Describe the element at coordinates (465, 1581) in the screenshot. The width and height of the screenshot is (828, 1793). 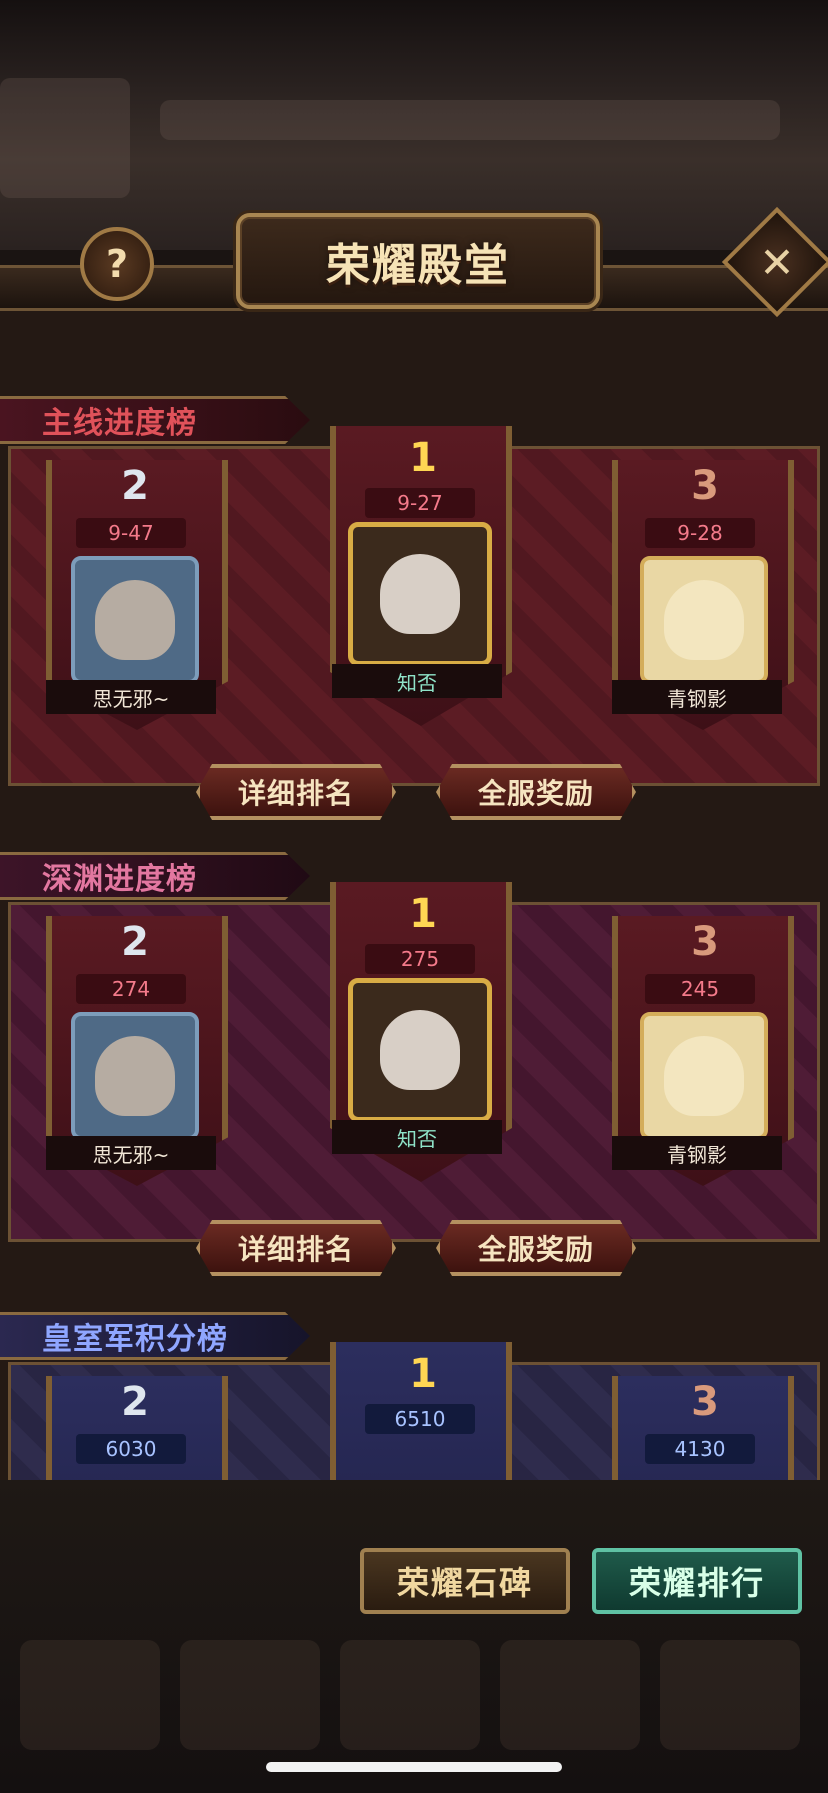
I see `glory-monument-button: 荣耀石碑` at that location.